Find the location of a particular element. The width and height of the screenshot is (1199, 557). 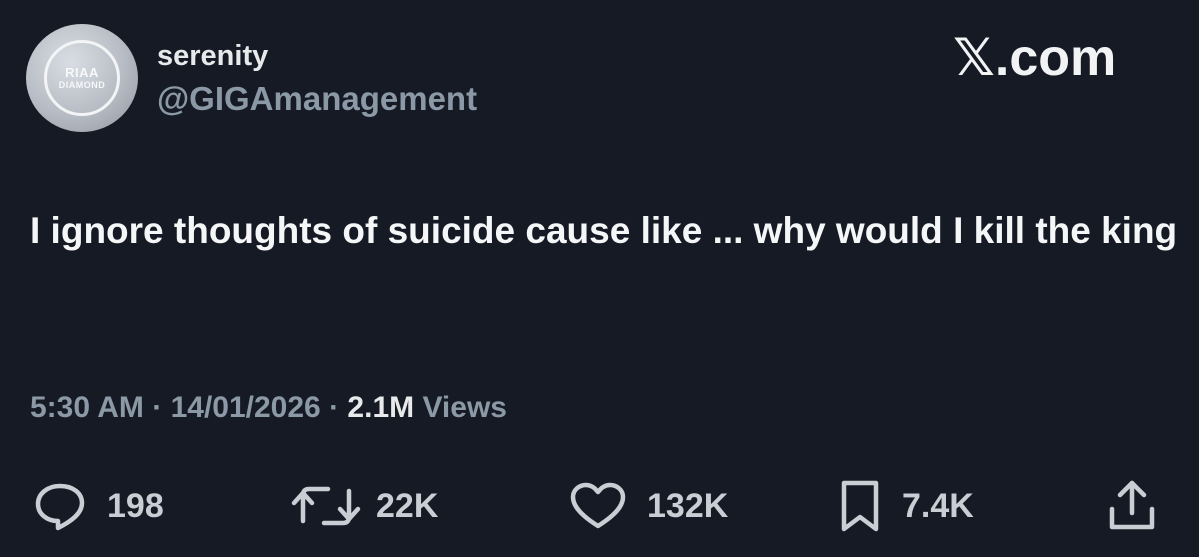

like-button: 132K is located at coordinates (648, 506).